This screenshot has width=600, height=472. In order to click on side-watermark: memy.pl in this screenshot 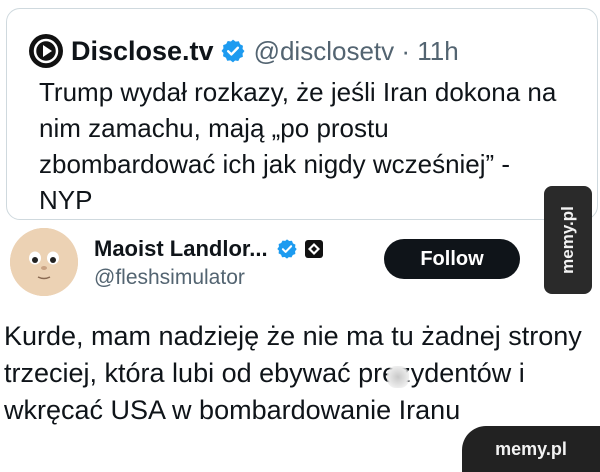, I will do `click(568, 240)`.